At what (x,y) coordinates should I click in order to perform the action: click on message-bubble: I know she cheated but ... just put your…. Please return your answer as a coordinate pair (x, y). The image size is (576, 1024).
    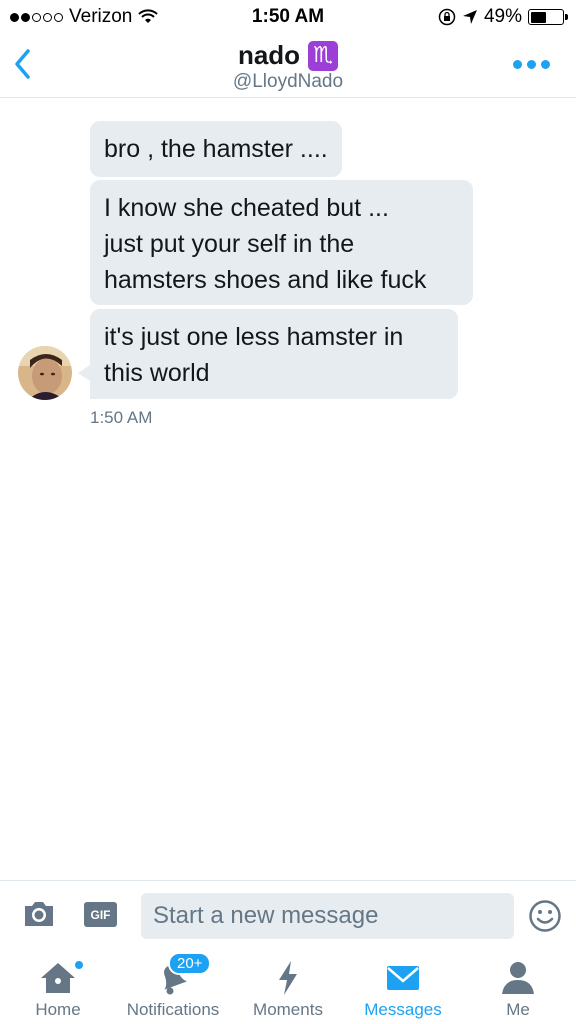
    Looking at the image, I should click on (281, 242).